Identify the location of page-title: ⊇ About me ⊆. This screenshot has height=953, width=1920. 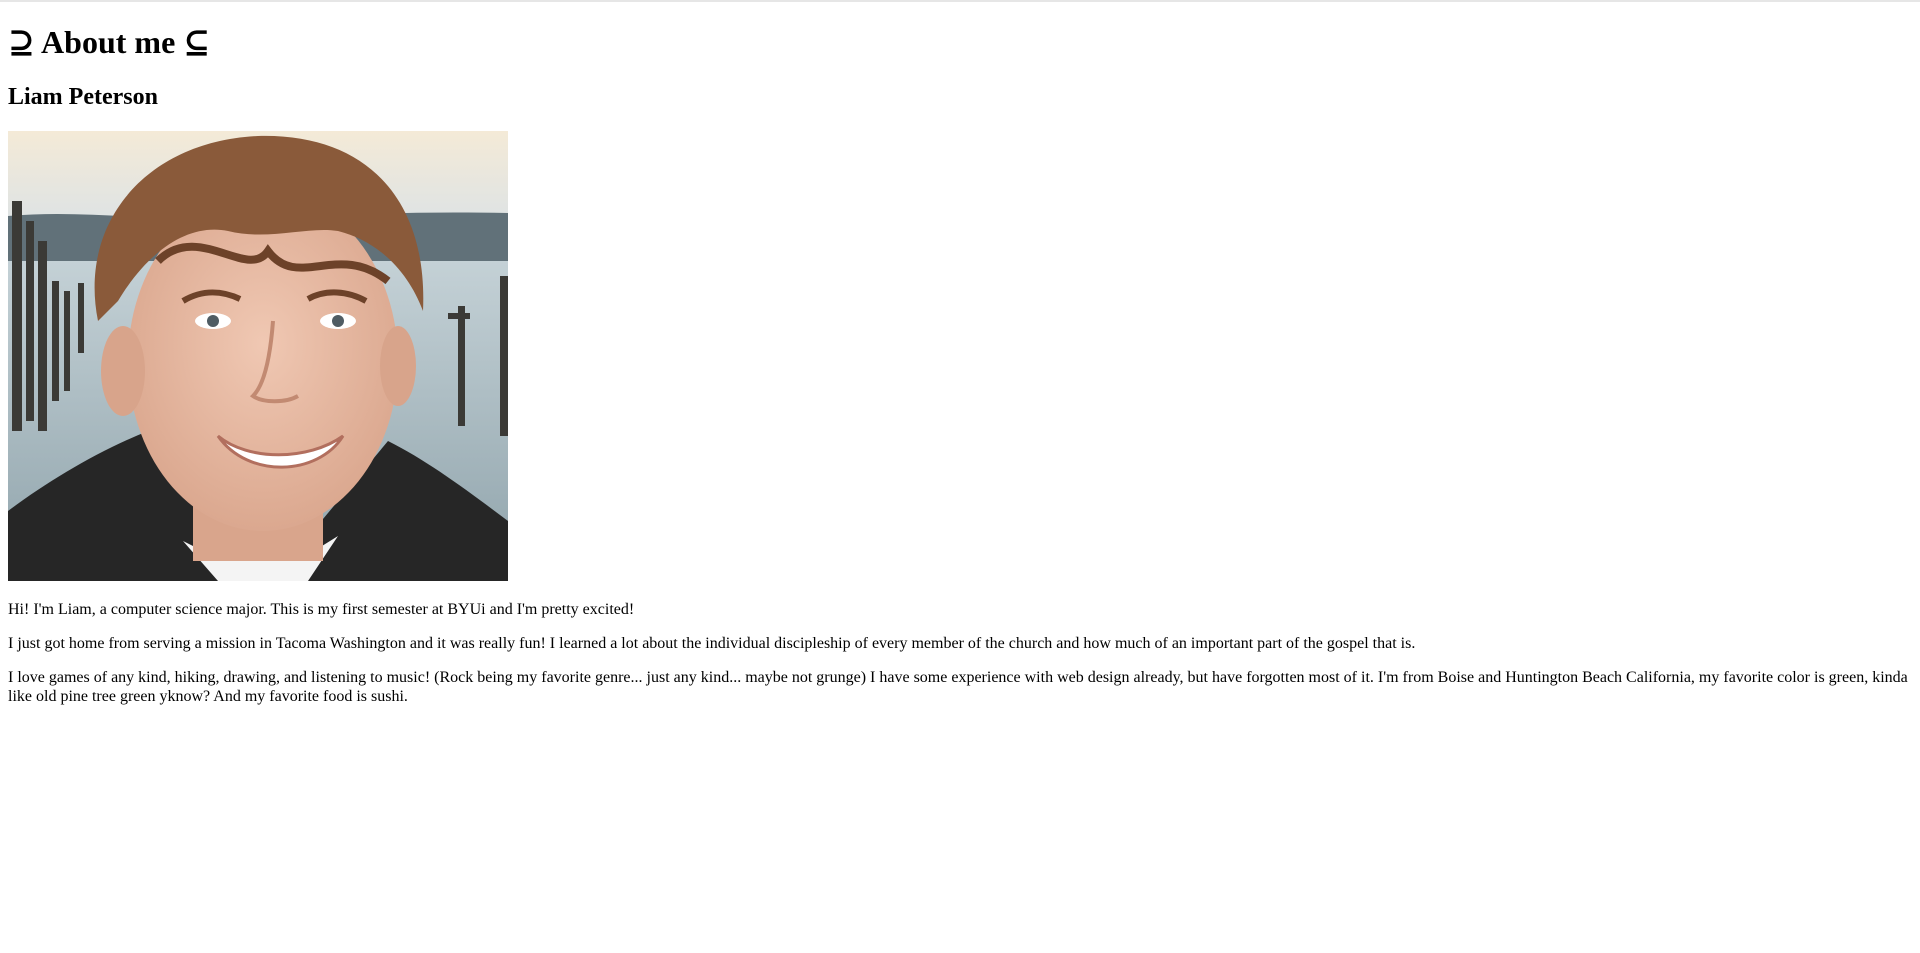
(109, 42).